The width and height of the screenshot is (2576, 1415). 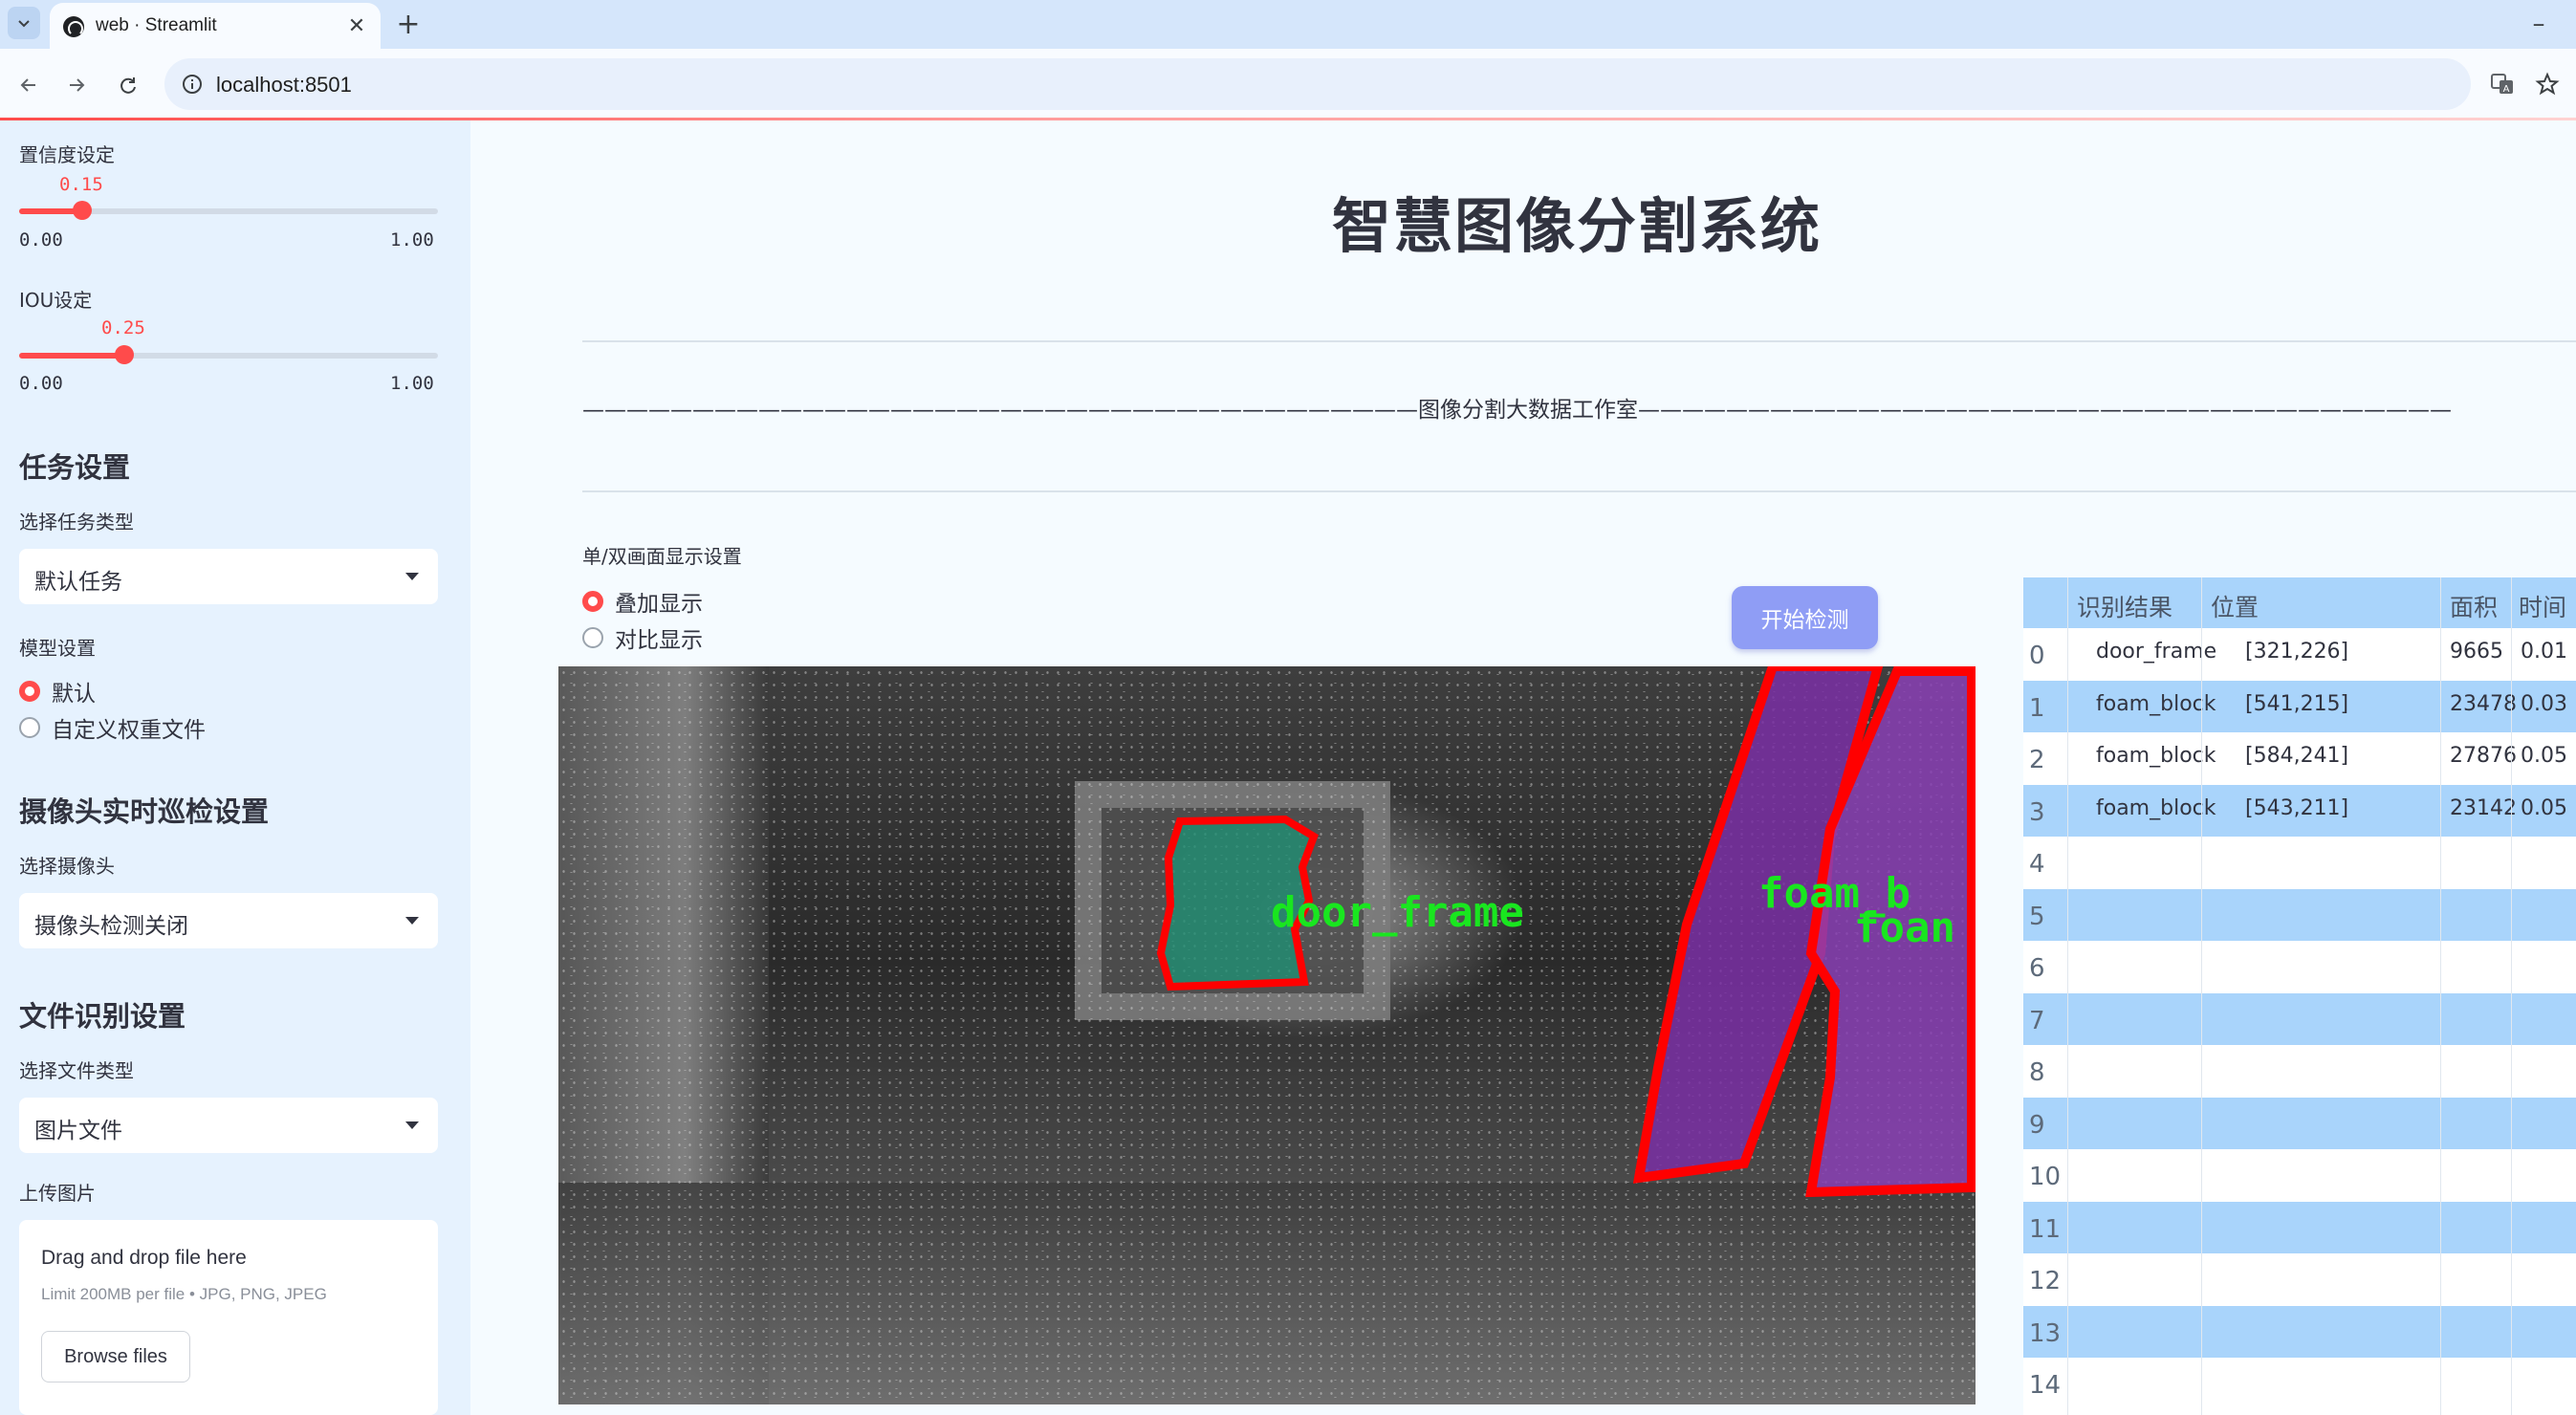 What do you see at coordinates (2045, 1177) in the screenshot?
I see `row-index: 10` at bounding box center [2045, 1177].